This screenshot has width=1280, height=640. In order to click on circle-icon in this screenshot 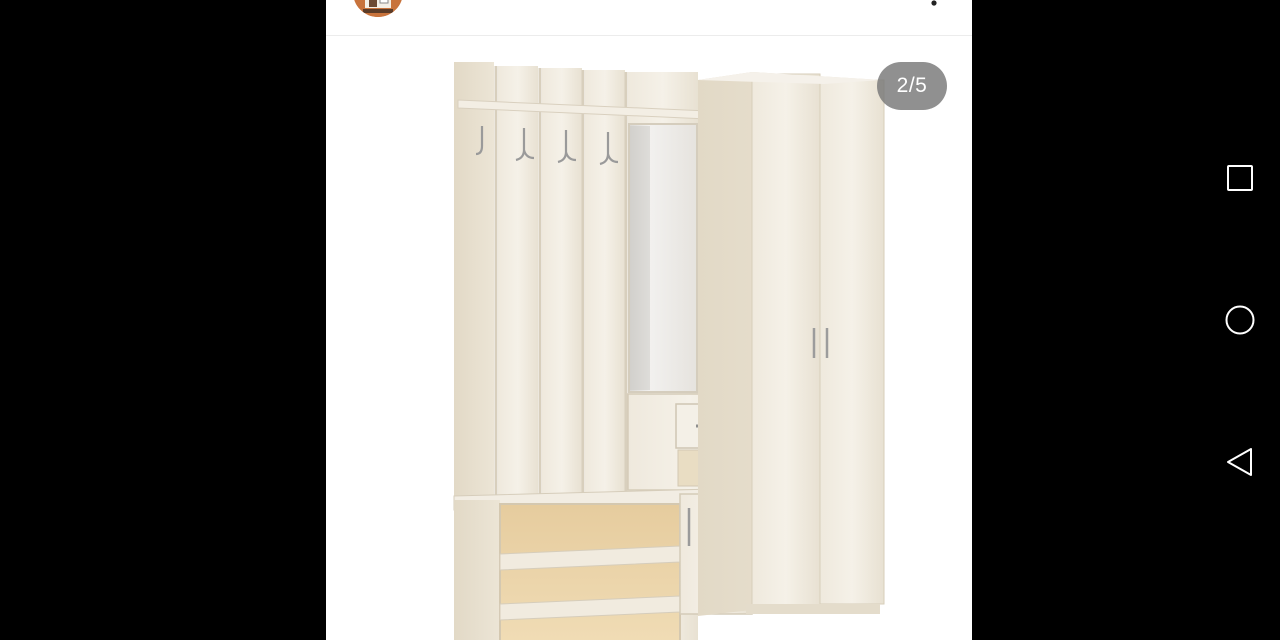, I will do `click(1240, 320)`.